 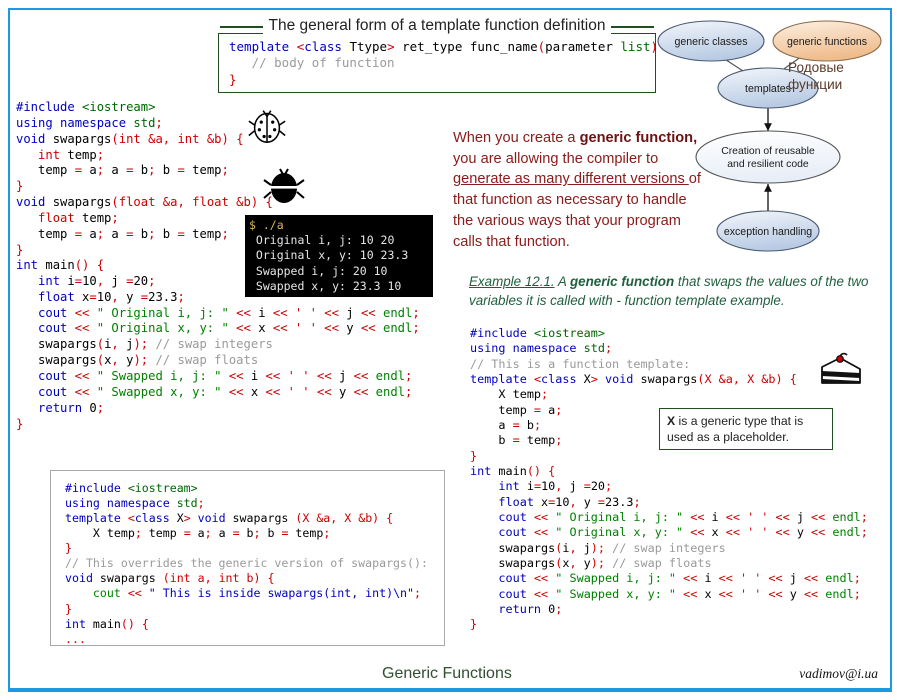 I want to click on example-bold: generic function, so click(x=622, y=281).